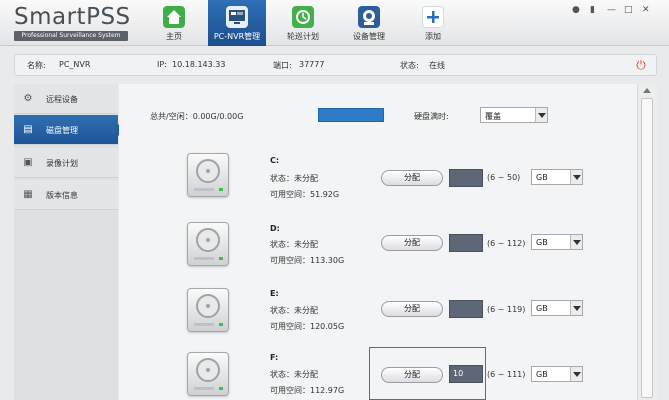  Describe the element at coordinates (628, 10) in the screenshot. I see `restore-icon: □` at that location.